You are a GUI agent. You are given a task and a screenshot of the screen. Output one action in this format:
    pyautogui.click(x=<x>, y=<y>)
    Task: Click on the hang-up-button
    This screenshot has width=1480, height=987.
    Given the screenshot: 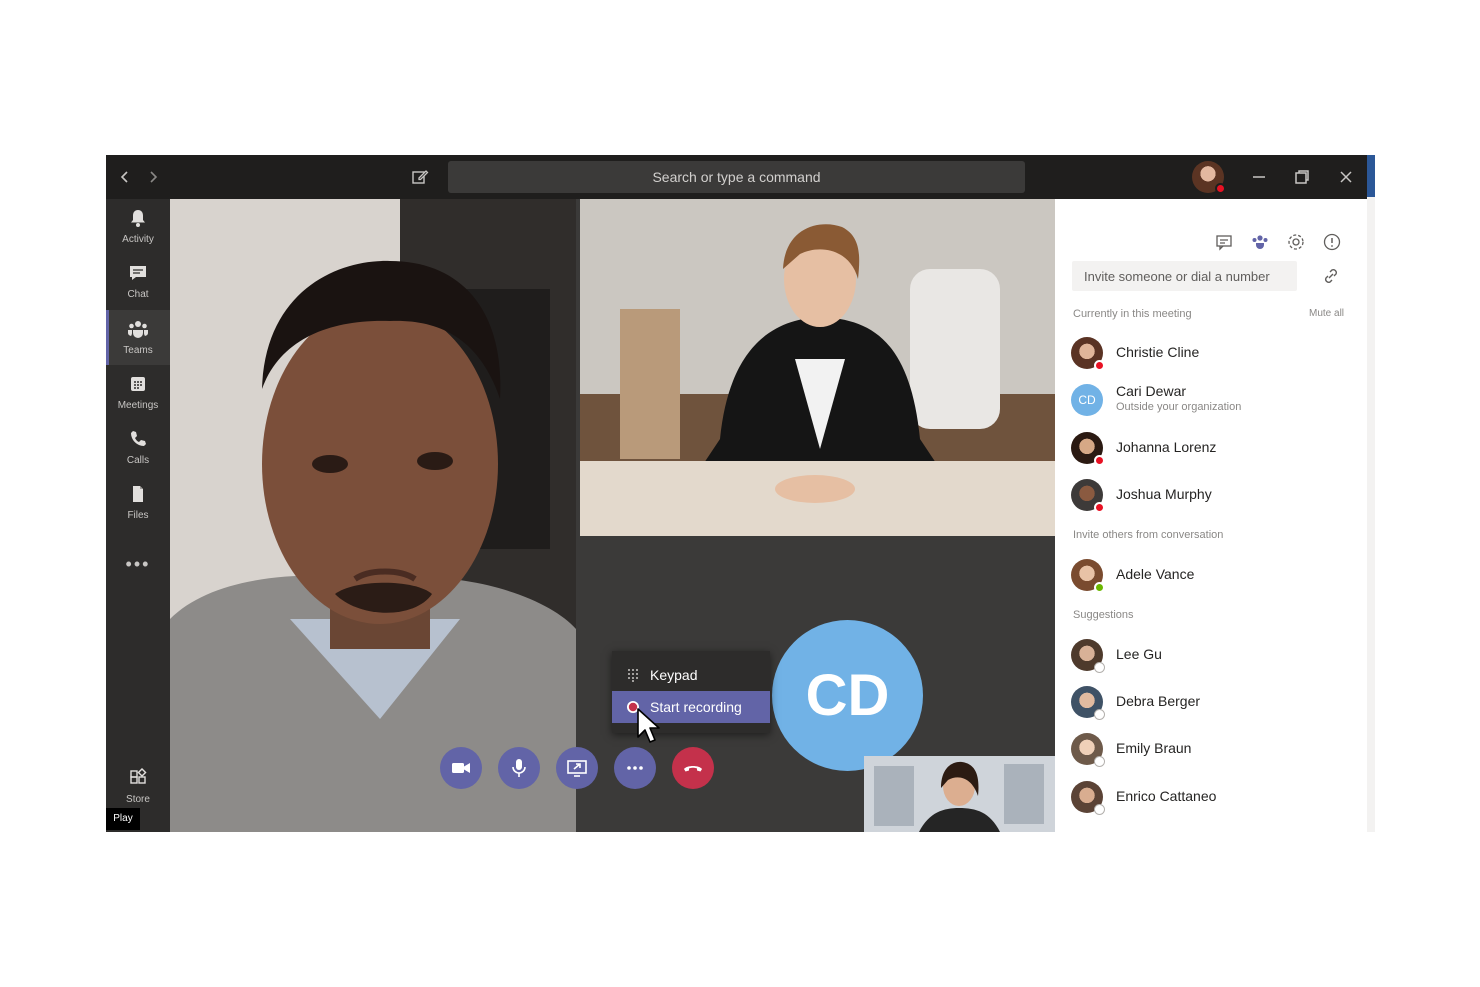 What is the action you would take?
    pyautogui.click(x=693, y=768)
    